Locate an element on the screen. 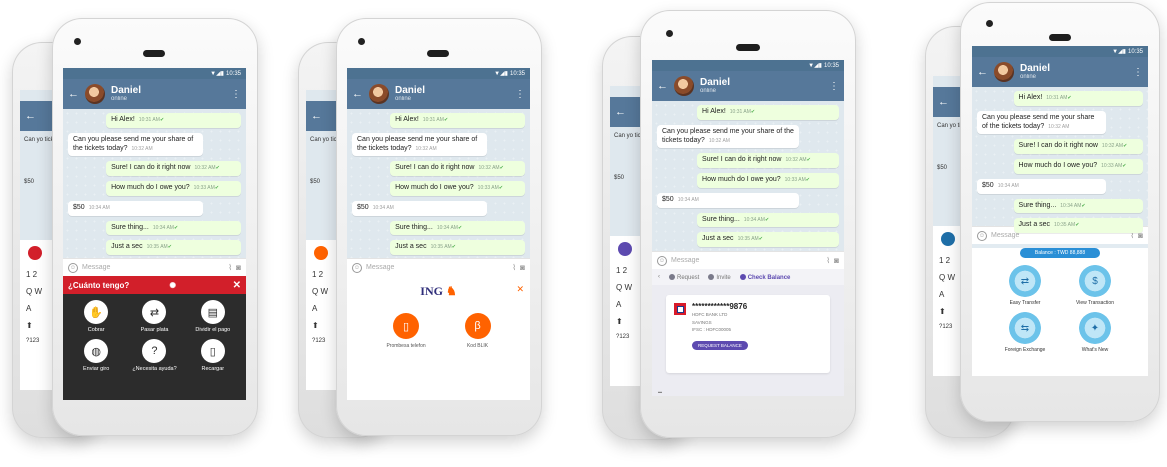 Image resolution: width=1167 pixels, height=467 pixels. panel1-action: ▤ Dividir el pago is located at coordinates (213, 316).